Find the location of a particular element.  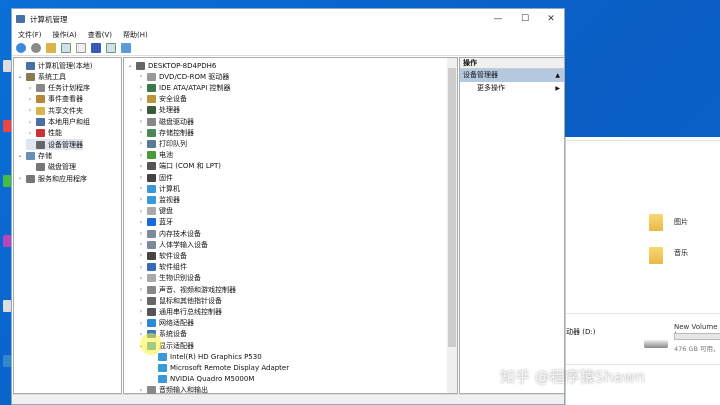

tree-item: › 固件 is located at coordinates (155, 177).